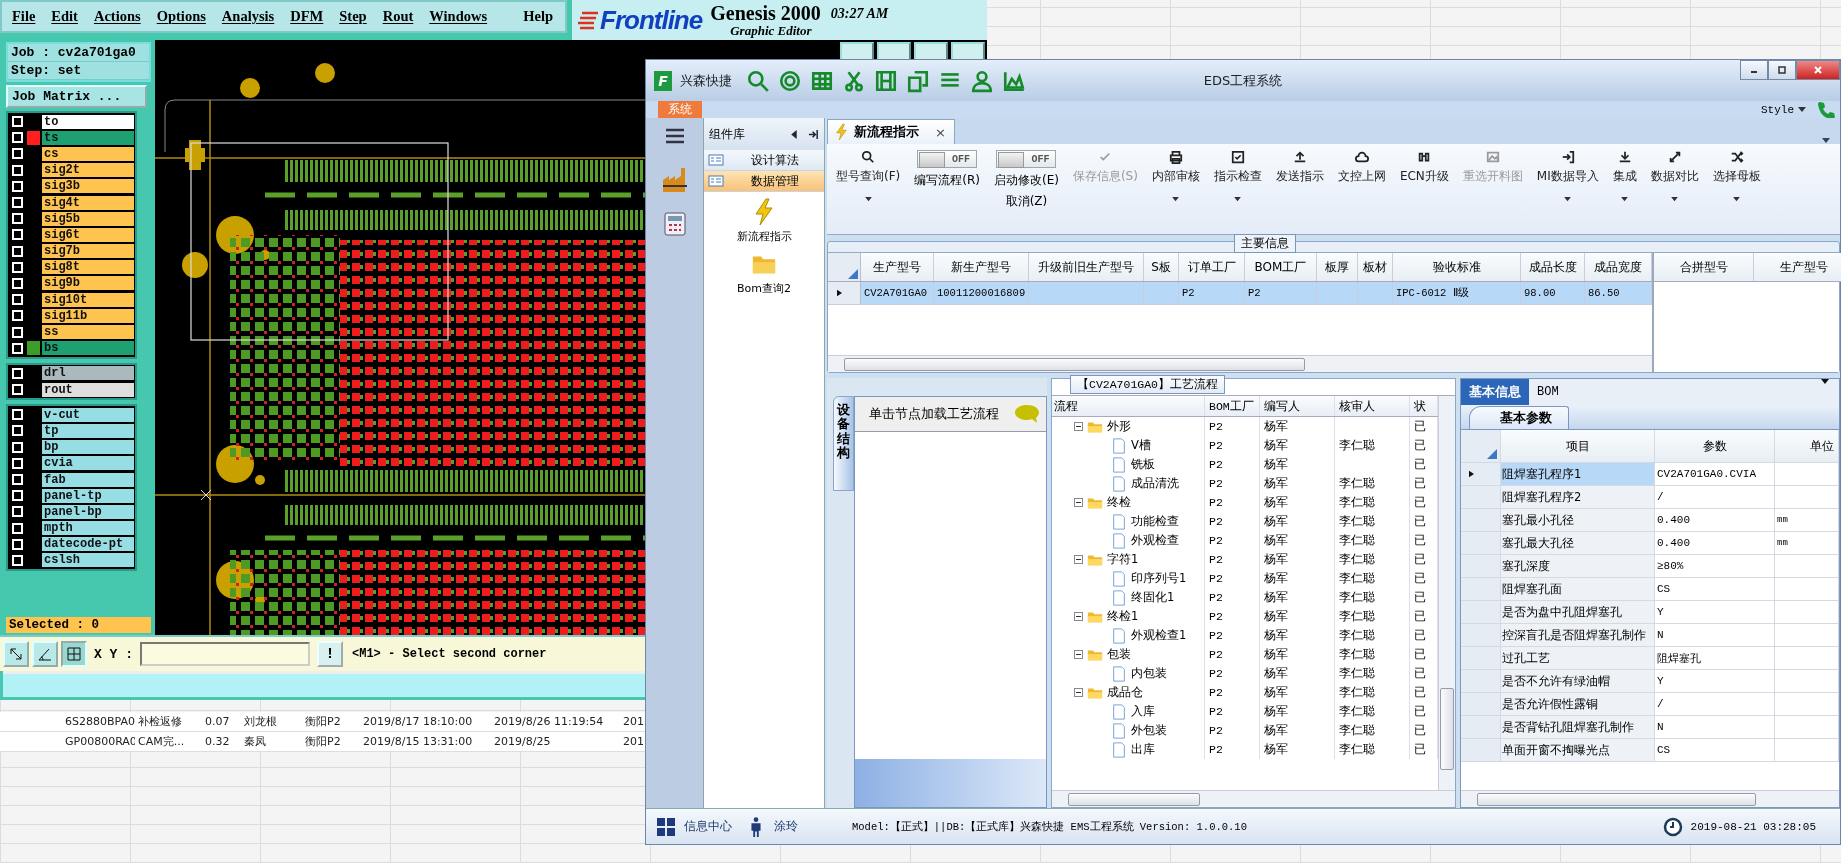 The image size is (1841, 863). What do you see at coordinates (353, 16) in the screenshot?
I see `menu-item: Step` at bounding box center [353, 16].